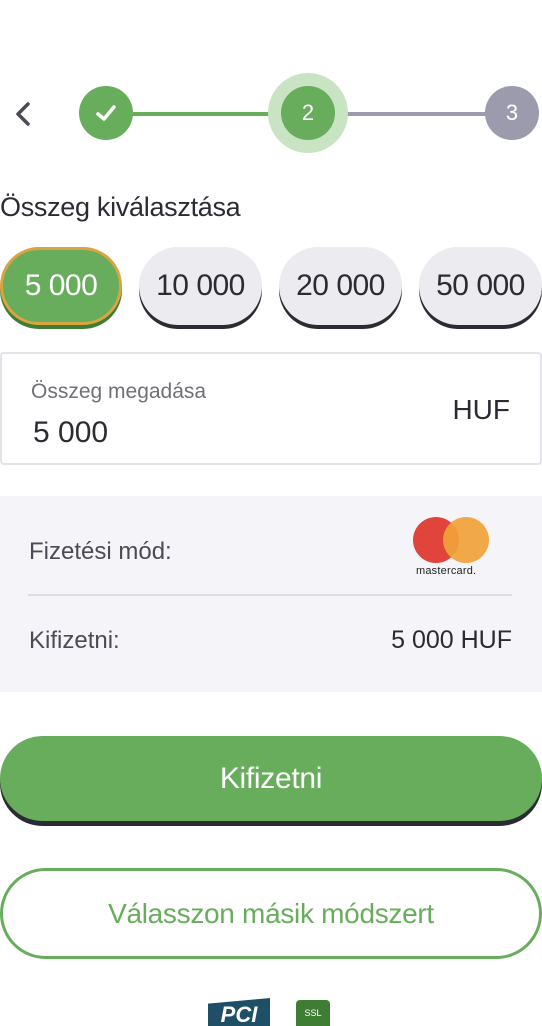 The image size is (542, 1026). What do you see at coordinates (70, 433) in the screenshot?
I see `amount-input-value: 5 000` at bounding box center [70, 433].